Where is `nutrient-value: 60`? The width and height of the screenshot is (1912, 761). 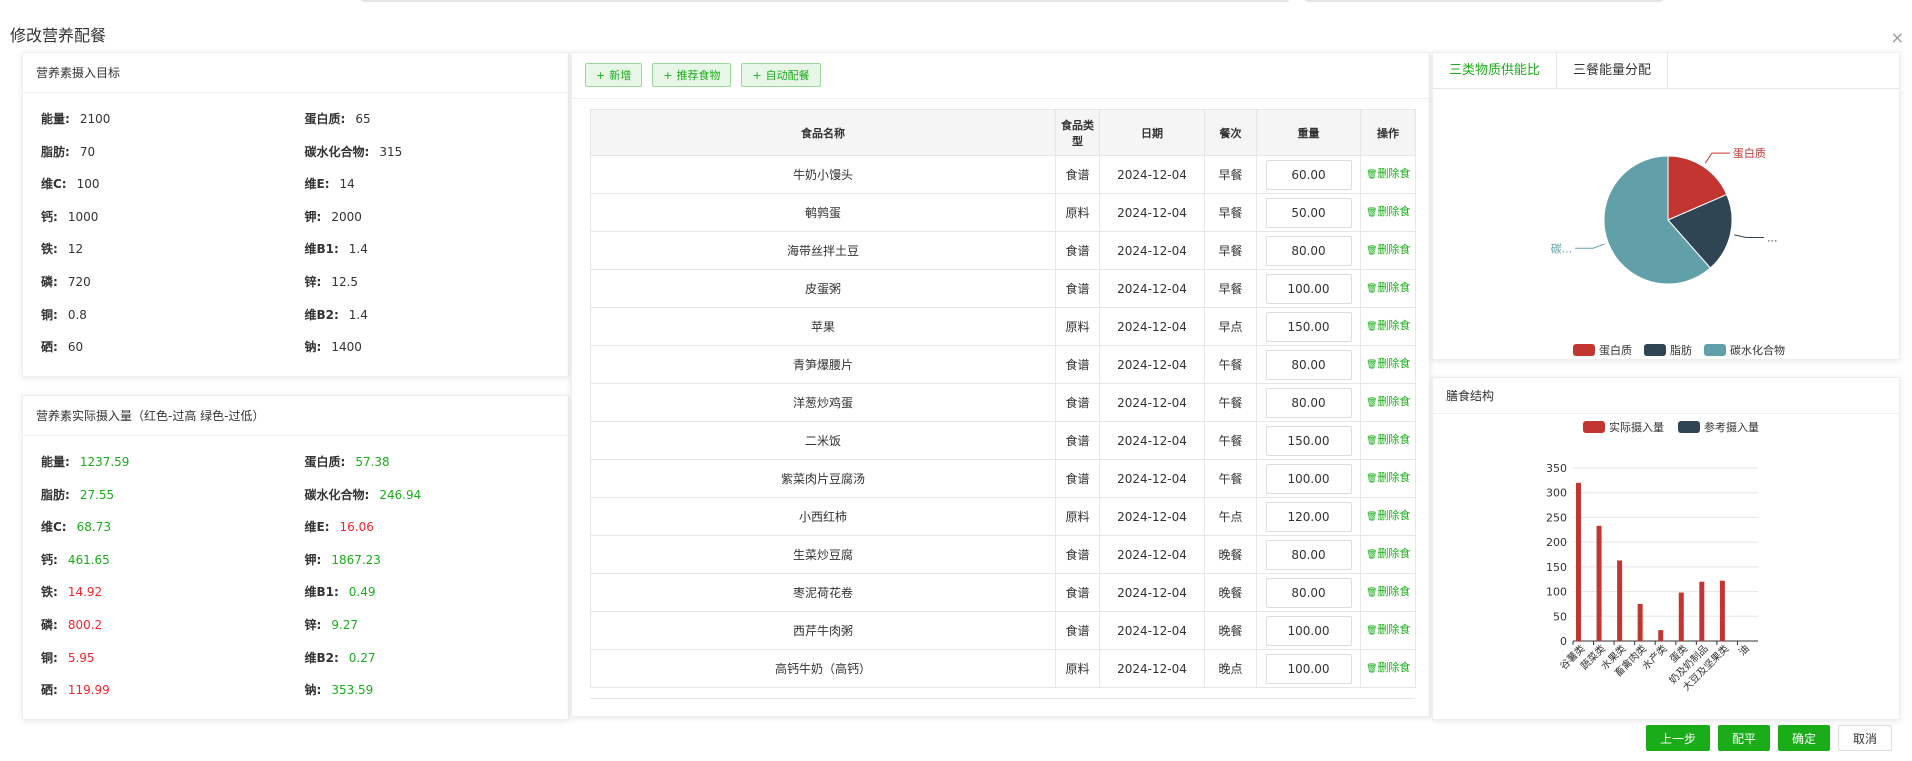 nutrient-value: 60 is located at coordinates (75, 347).